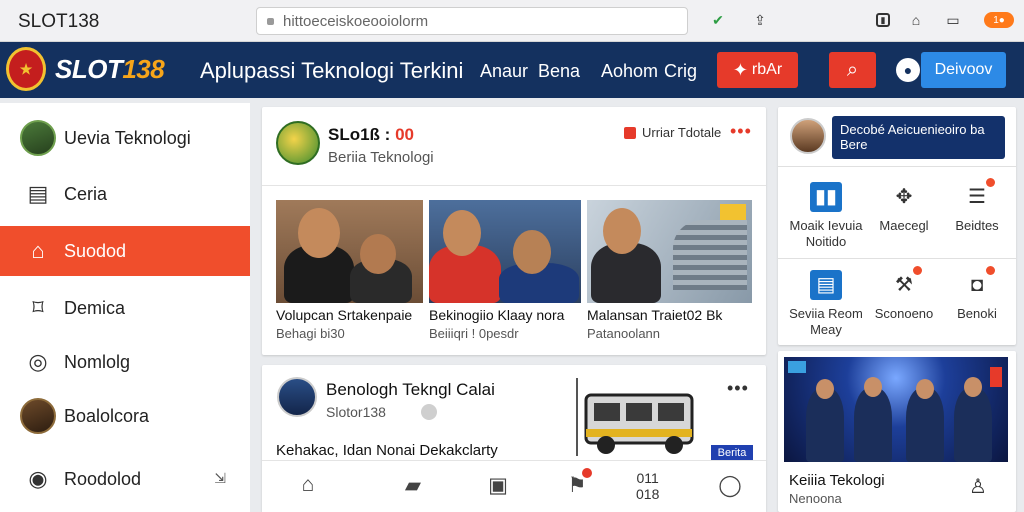  I want to click on grid-item-label: Seviia Reom Meay, so click(826, 321).